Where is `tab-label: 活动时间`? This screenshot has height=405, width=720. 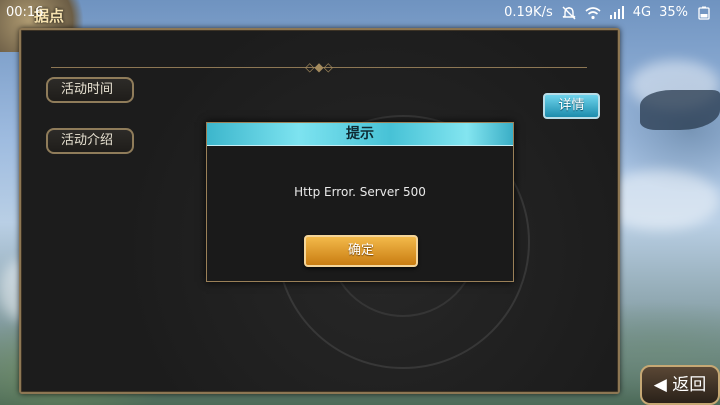
tab-label: 活动时间 is located at coordinates (87, 89).